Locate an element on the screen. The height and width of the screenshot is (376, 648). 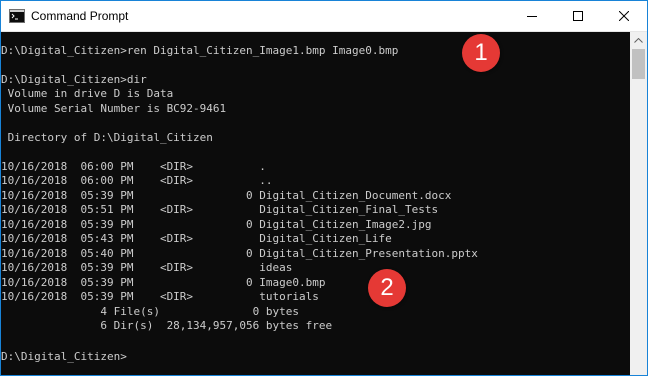
maximize-button is located at coordinates (578, 16).